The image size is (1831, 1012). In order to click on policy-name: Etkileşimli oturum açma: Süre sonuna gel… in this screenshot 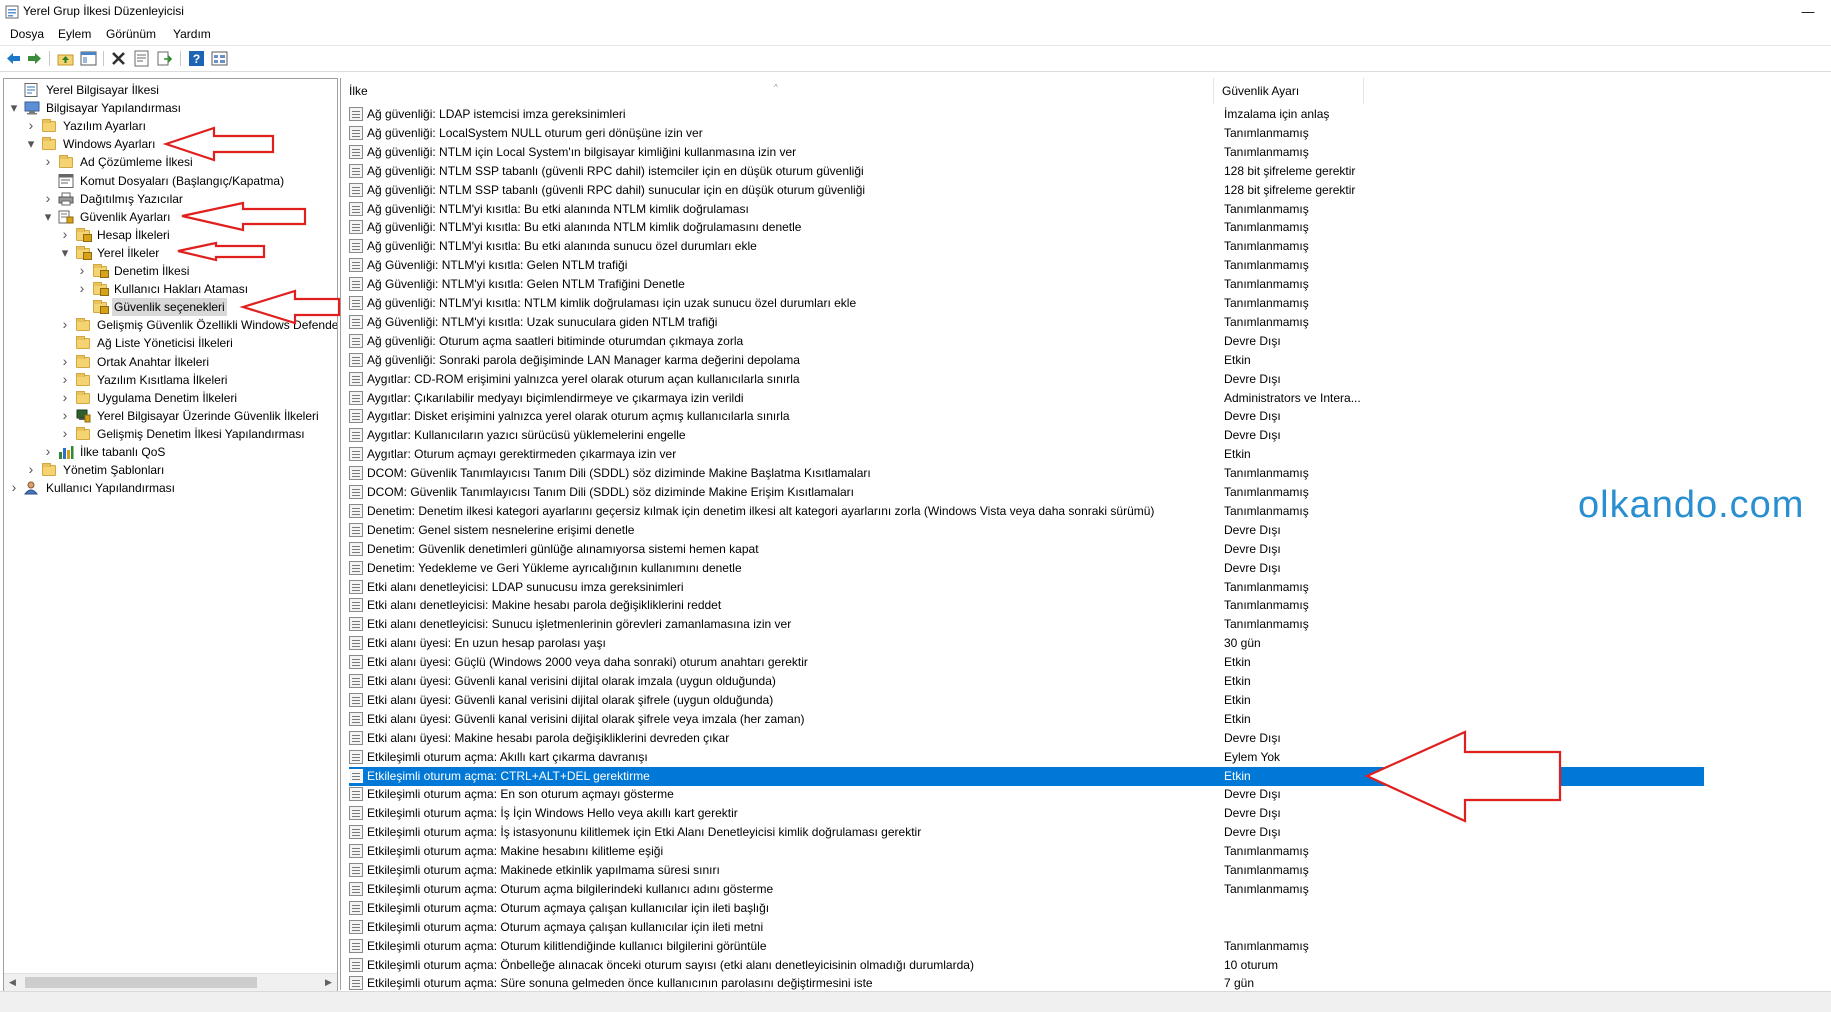, I will do `click(620, 983)`.